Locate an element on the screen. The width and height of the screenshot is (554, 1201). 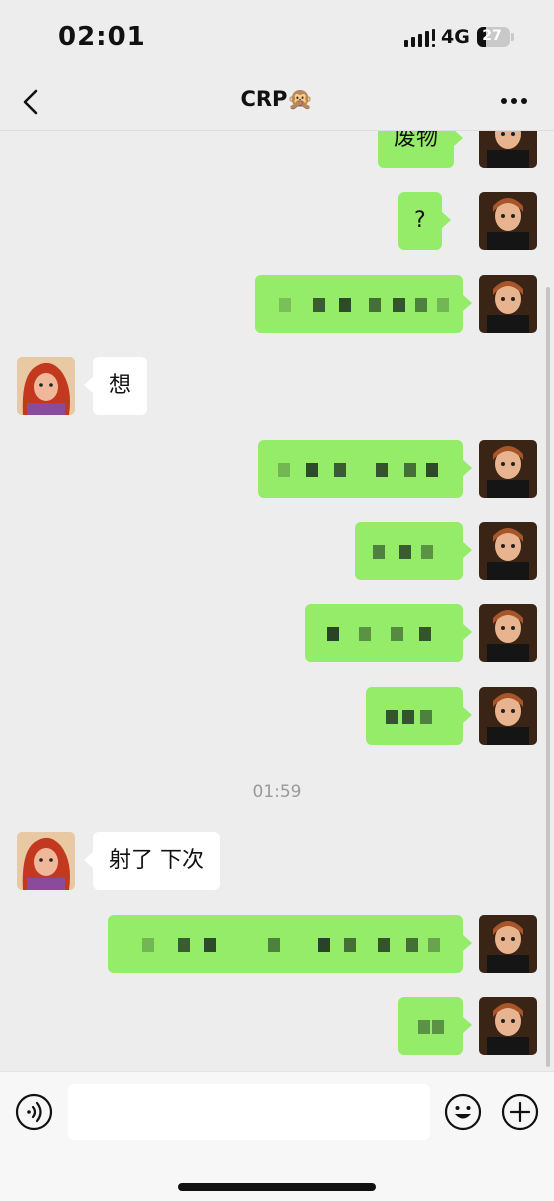
ellipsis-icon is located at coordinates (514, 101).